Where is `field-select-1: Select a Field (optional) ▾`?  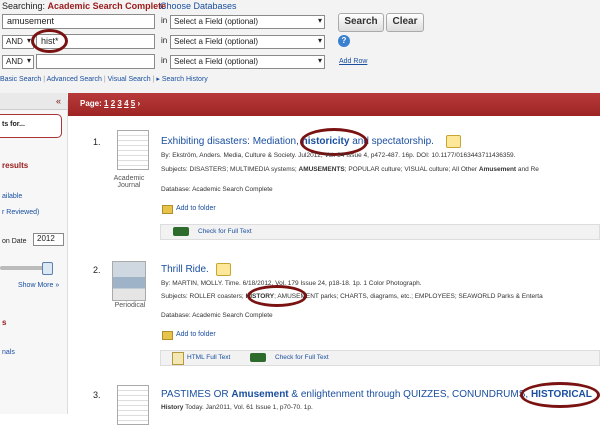
field-select-1: Select a Field (optional) ▾ is located at coordinates (247, 22).